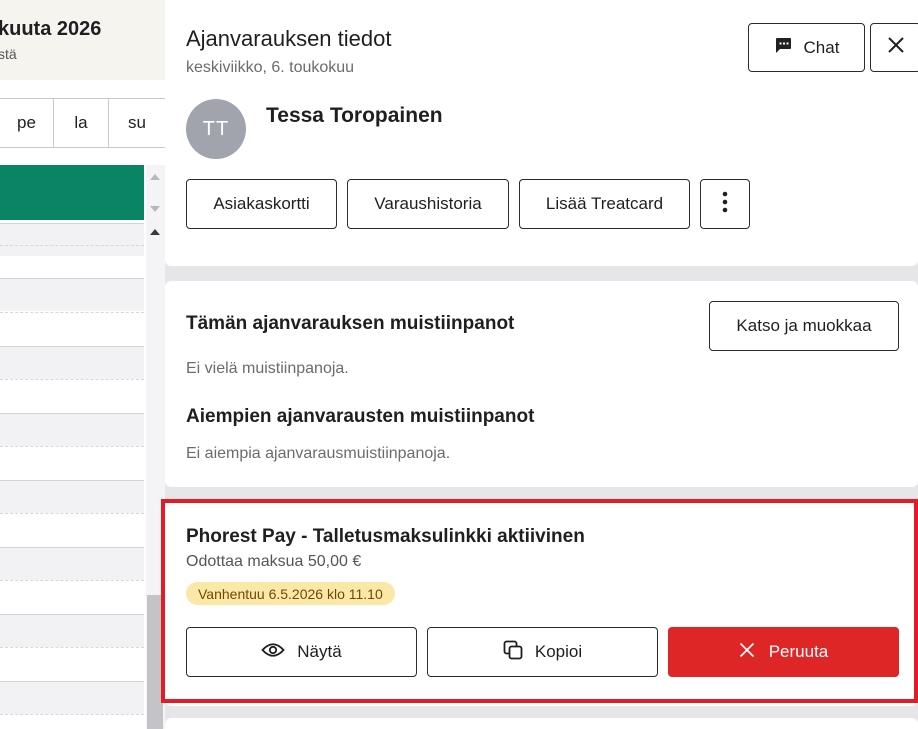  I want to click on calendar-weekday-header: pe la su, so click(82, 123).